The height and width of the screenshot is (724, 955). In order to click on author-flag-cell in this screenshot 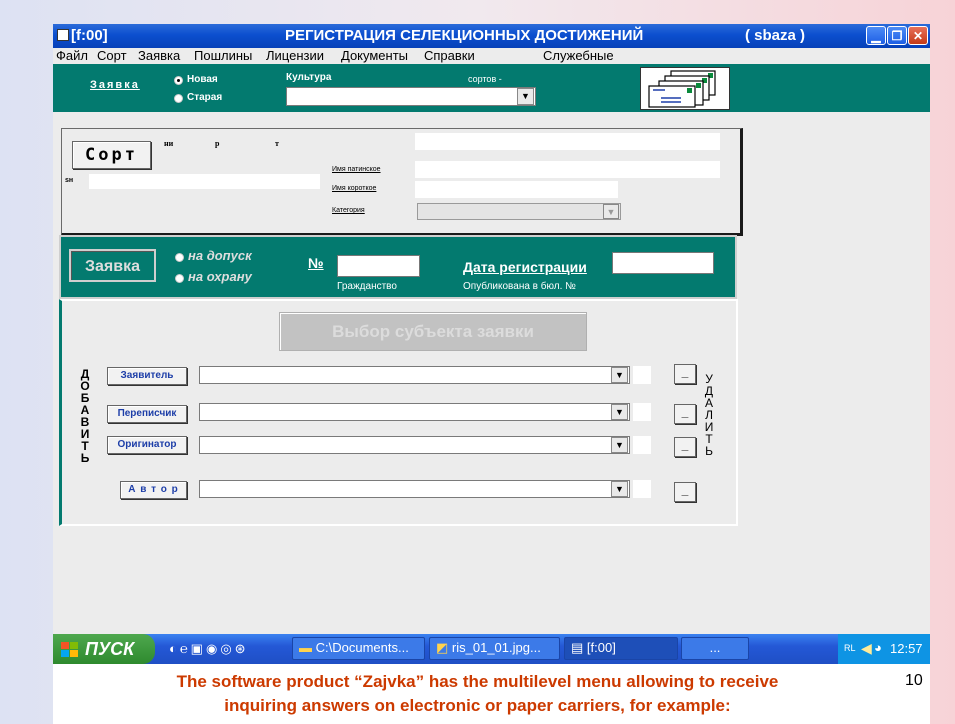, I will do `click(642, 489)`.